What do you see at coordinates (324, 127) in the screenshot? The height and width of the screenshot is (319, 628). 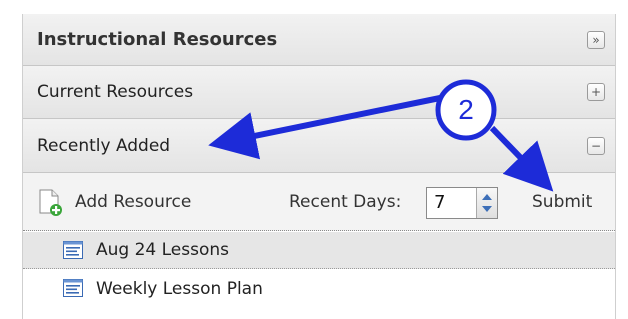 I see `callout-arrow-left` at bounding box center [324, 127].